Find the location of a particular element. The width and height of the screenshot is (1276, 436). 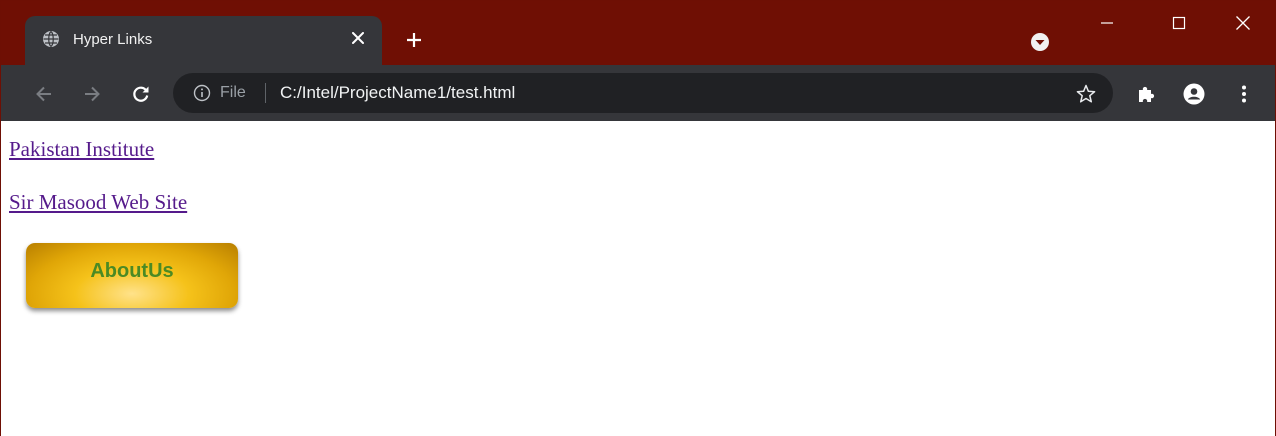

address-divider is located at coordinates (265, 93).